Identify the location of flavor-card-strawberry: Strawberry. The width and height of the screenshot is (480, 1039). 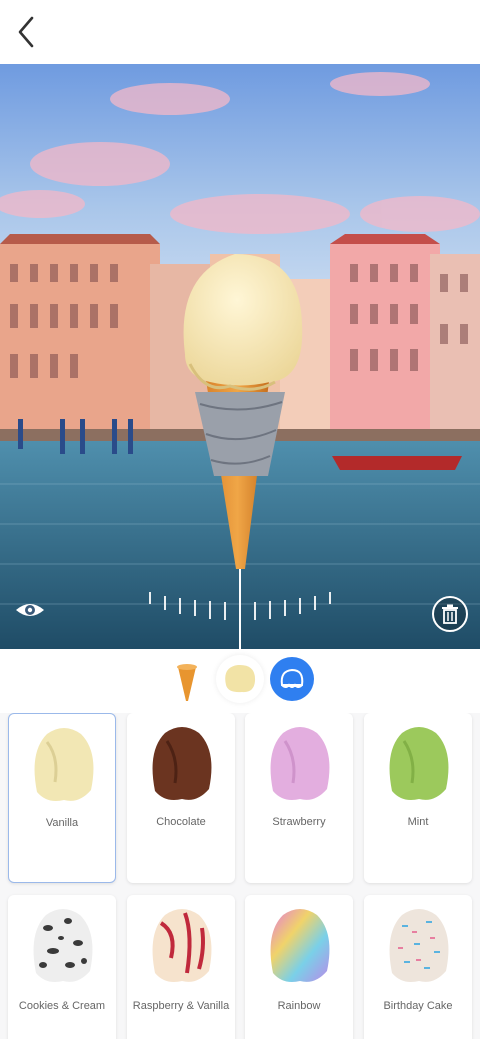
(299, 798).